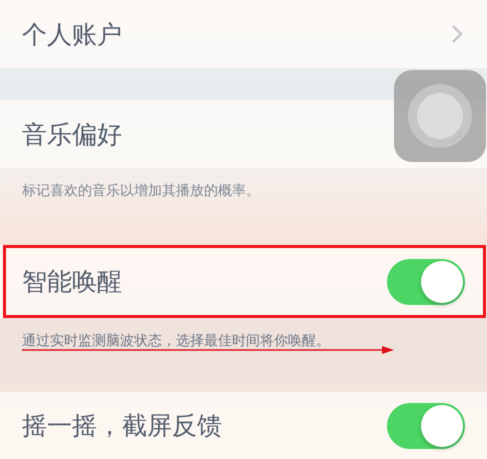  I want to click on settings-row: 摇一摇，截屏反馈, so click(243, 425).